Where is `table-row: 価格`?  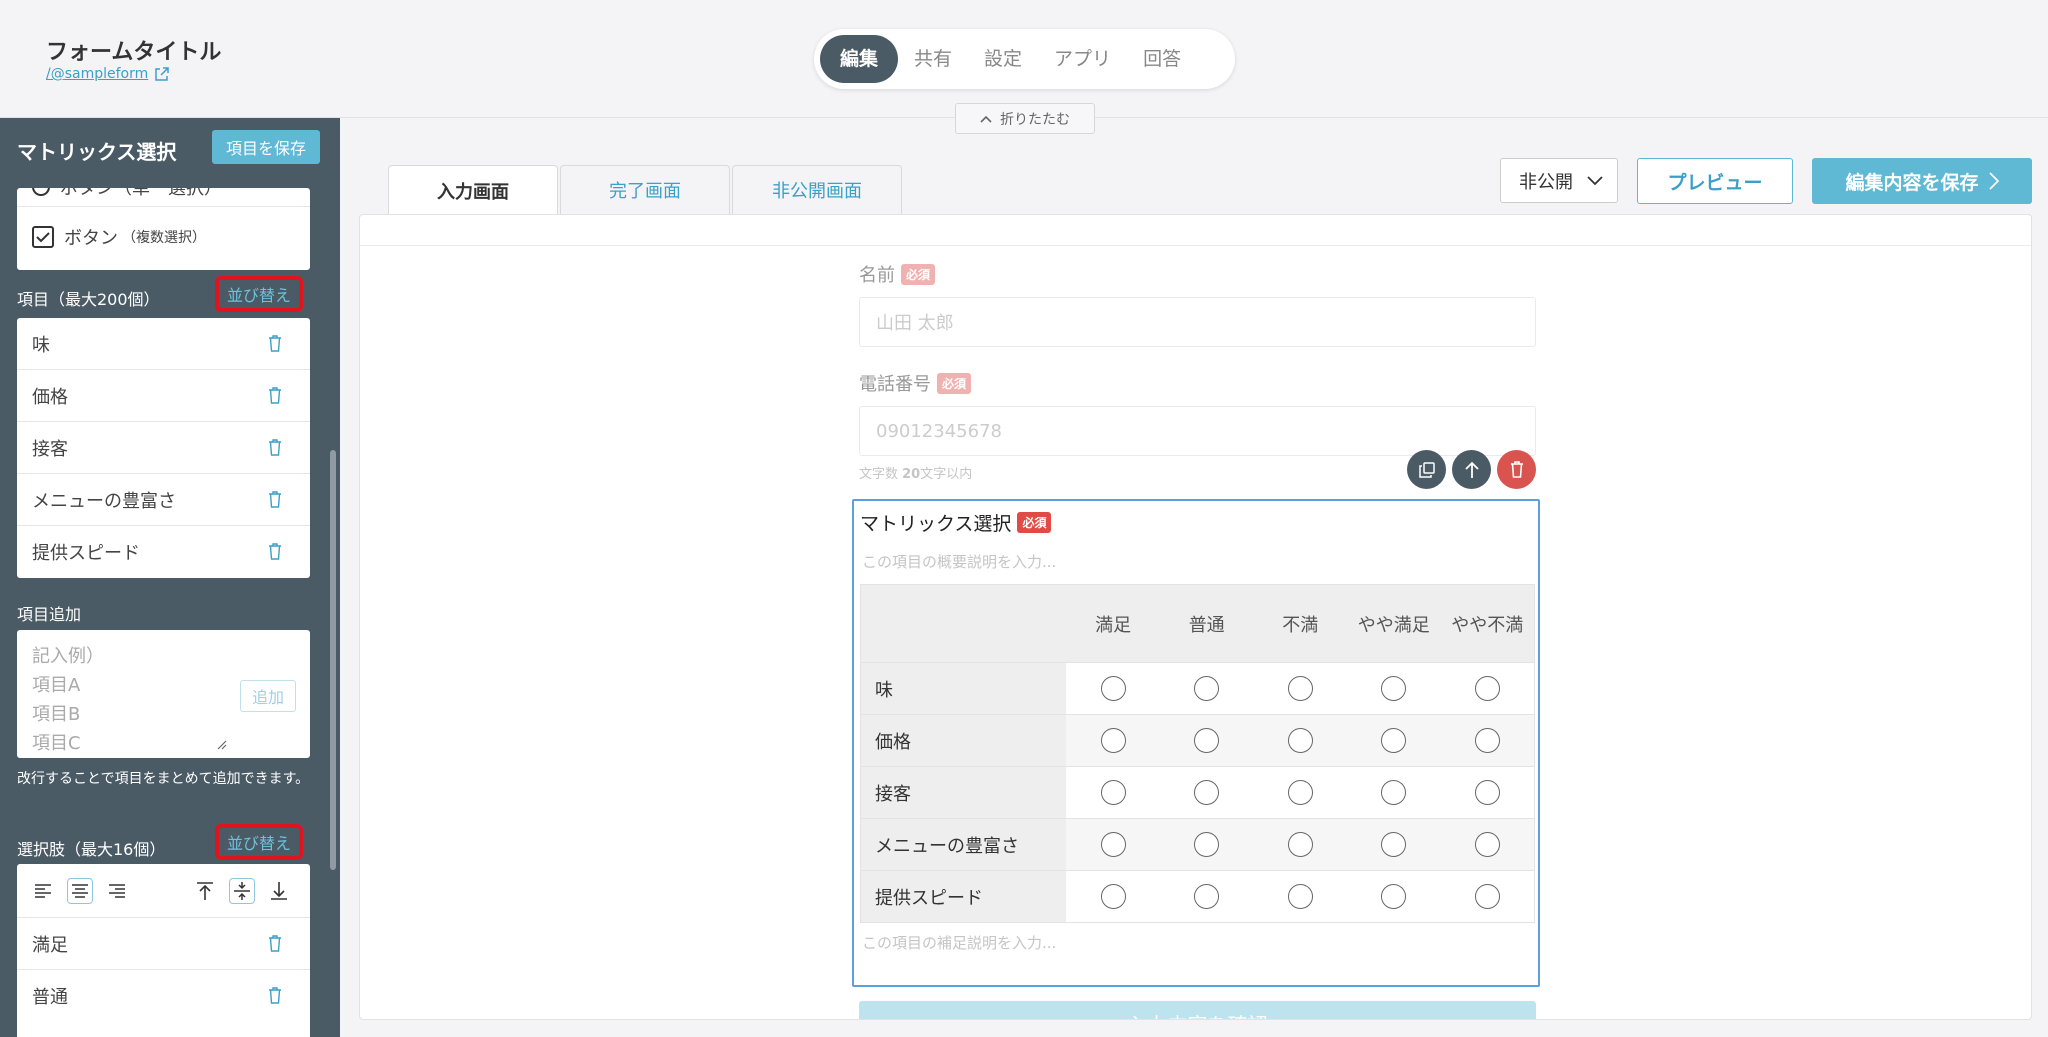 table-row: 価格 is located at coordinates (1197, 740).